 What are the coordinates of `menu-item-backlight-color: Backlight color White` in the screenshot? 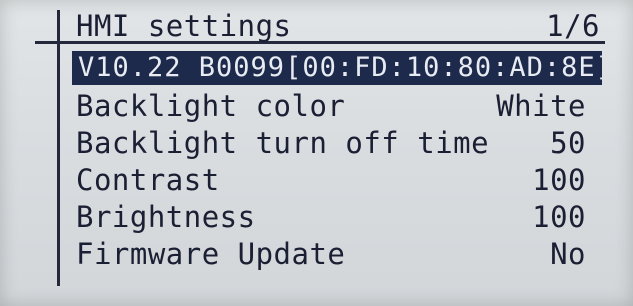 It's located at (331, 106).